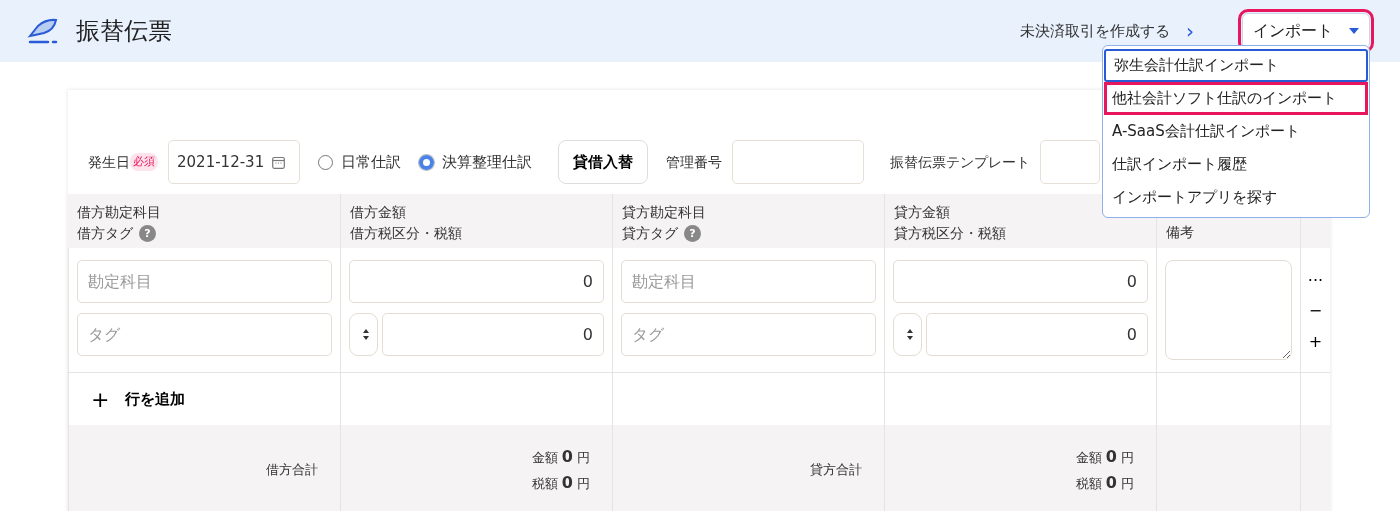 The image size is (1400, 511). I want to click on memo-field, so click(1228, 310).